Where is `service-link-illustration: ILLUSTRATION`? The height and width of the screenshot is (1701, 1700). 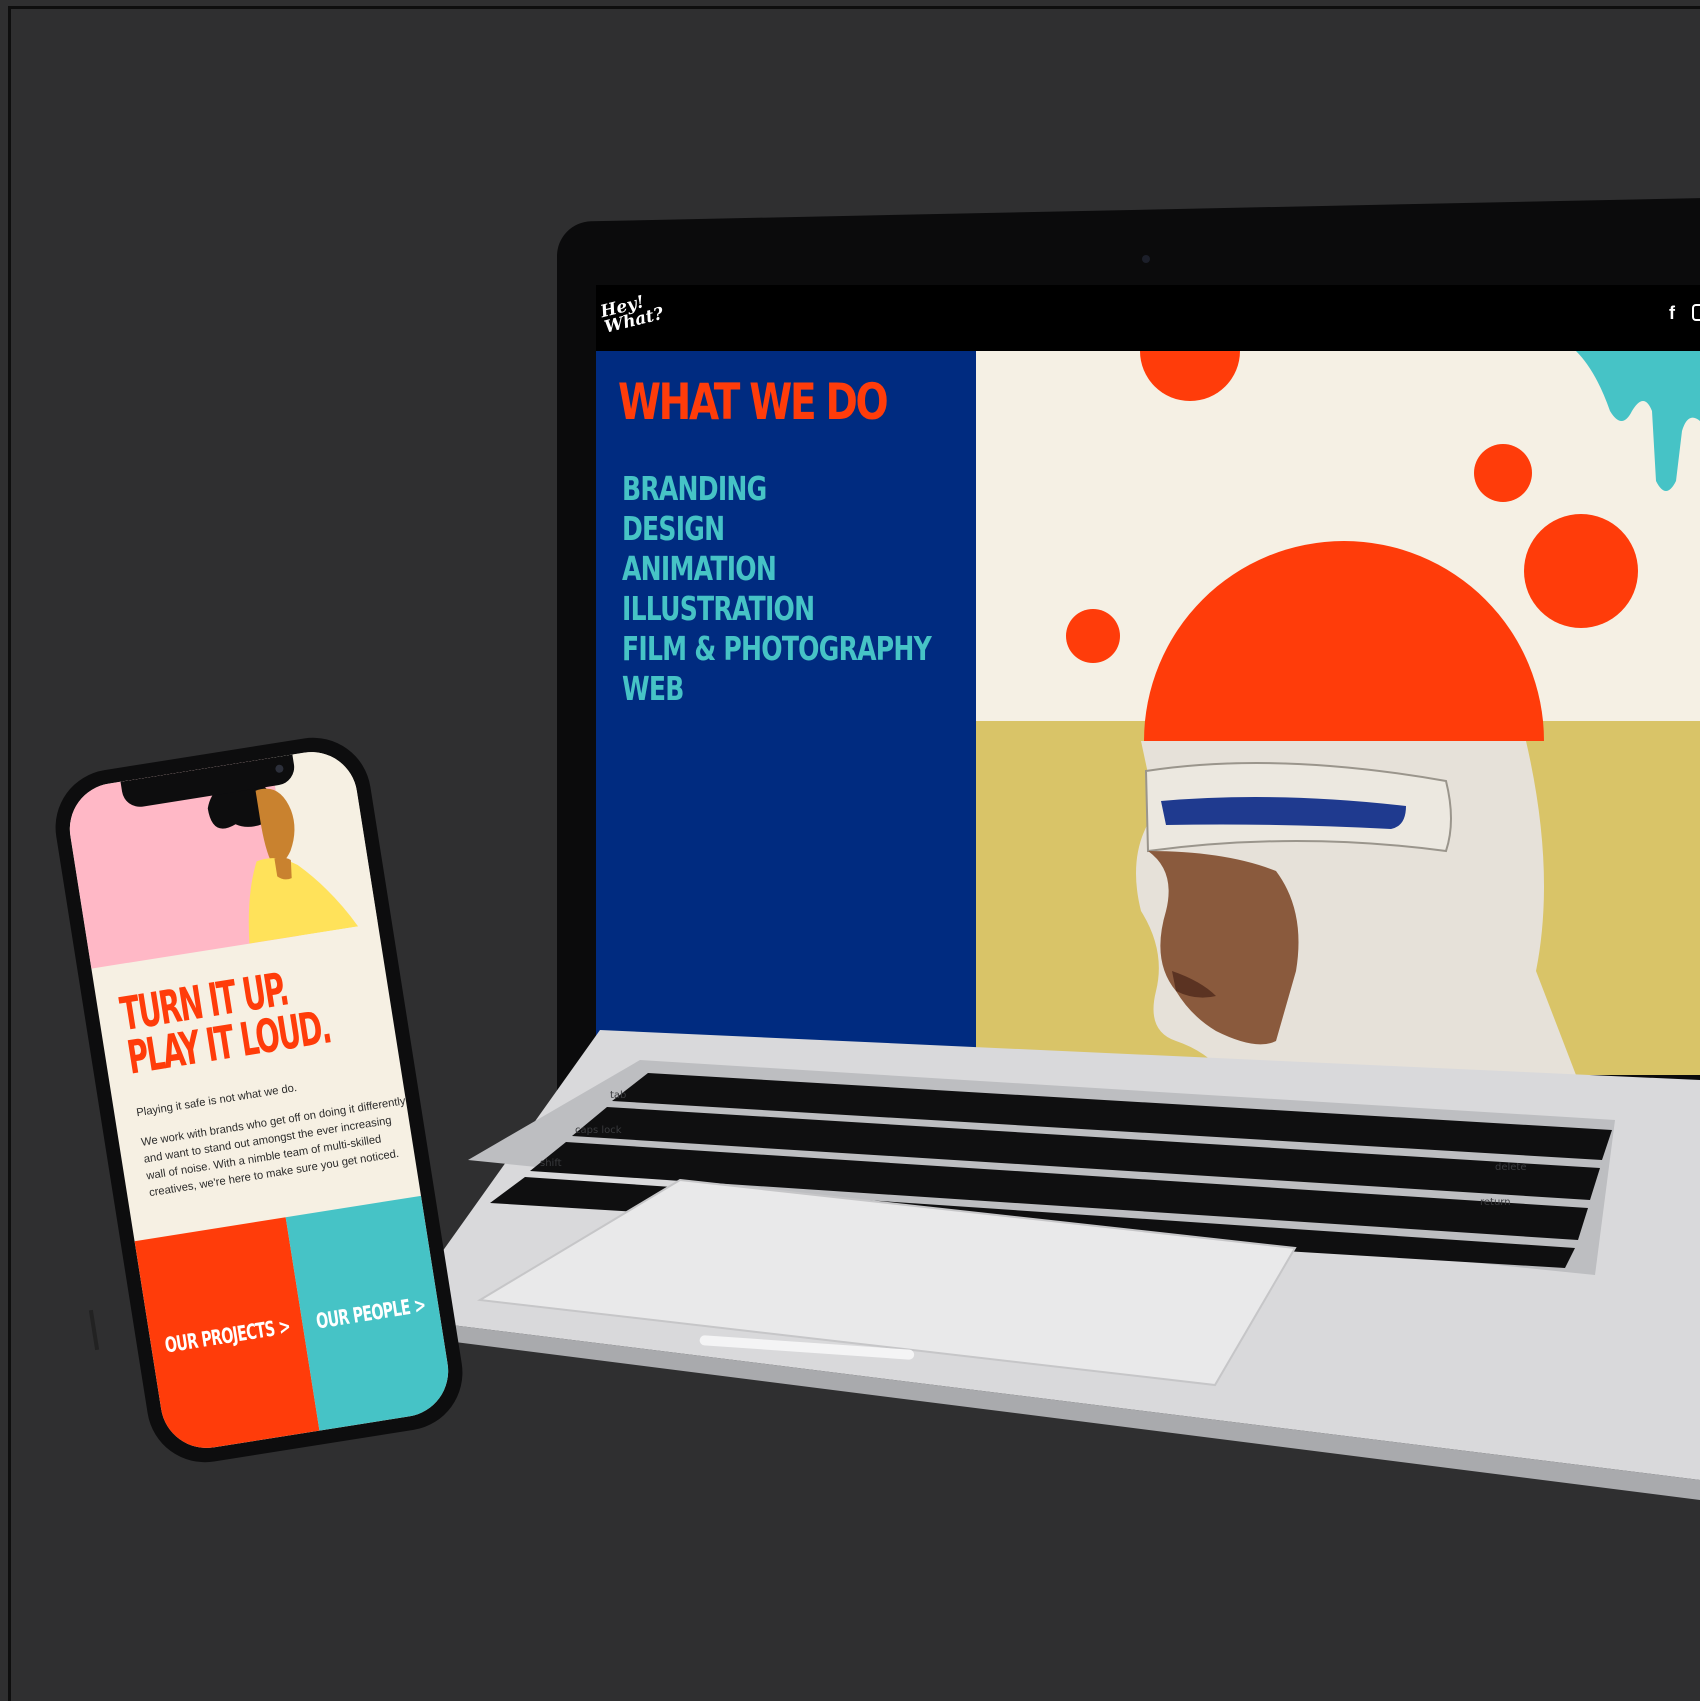
service-link-illustration: ILLUSTRATION is located at coordinates (776, 609).